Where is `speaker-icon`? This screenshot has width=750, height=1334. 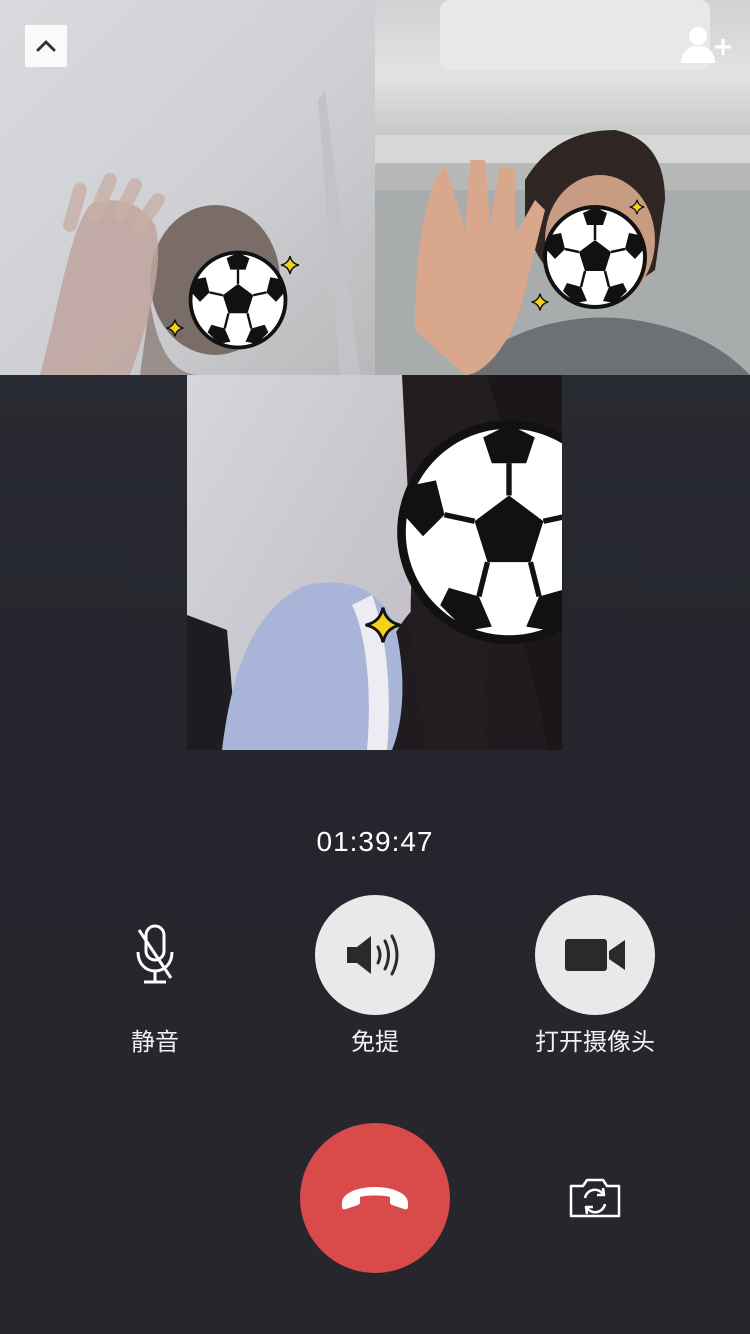 speaker-icon is located at coordinates (373, 955).